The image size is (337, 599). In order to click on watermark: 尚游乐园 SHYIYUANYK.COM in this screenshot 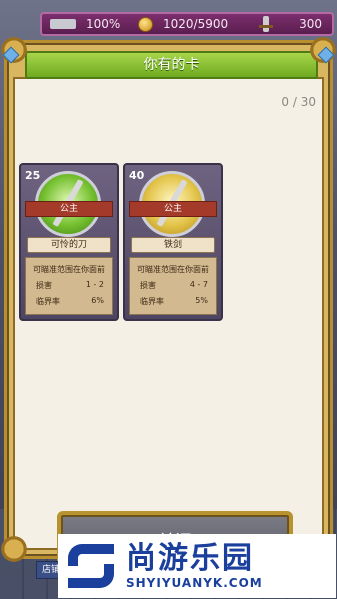, I will do `click(197, 566)`.